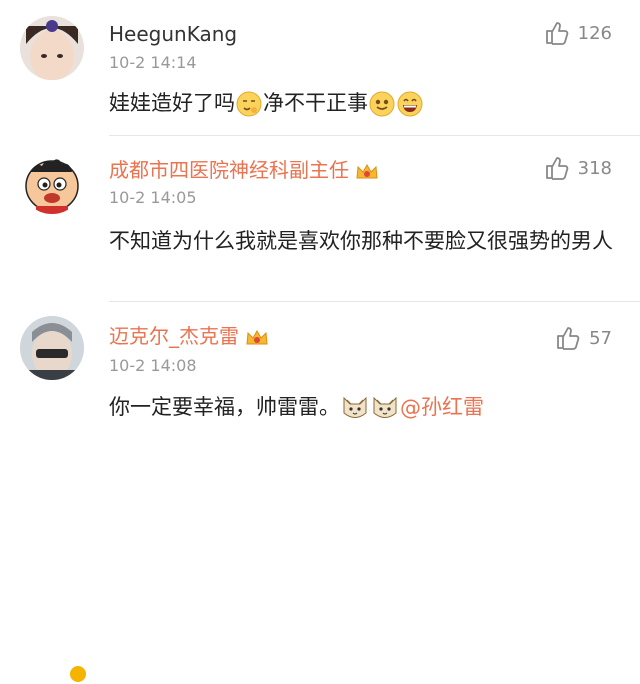 The image size is (640, 684). I want to click on comment-text: 你一定要幸福，帅雷雷。 @孙红雷, so click(364, 407).